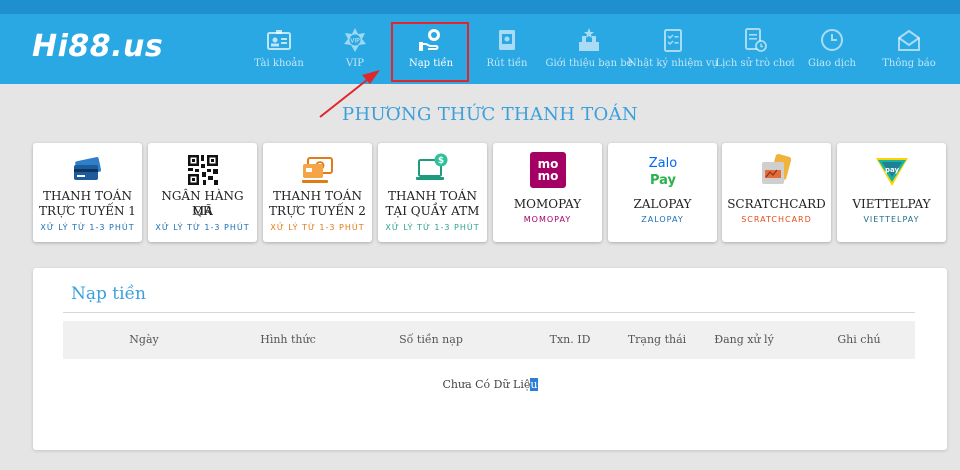  What do you see at coordinates (431, 339) in the screenshot?
I see `column-header-amount: Số tiền nạp` at bounding box center [431, 339].